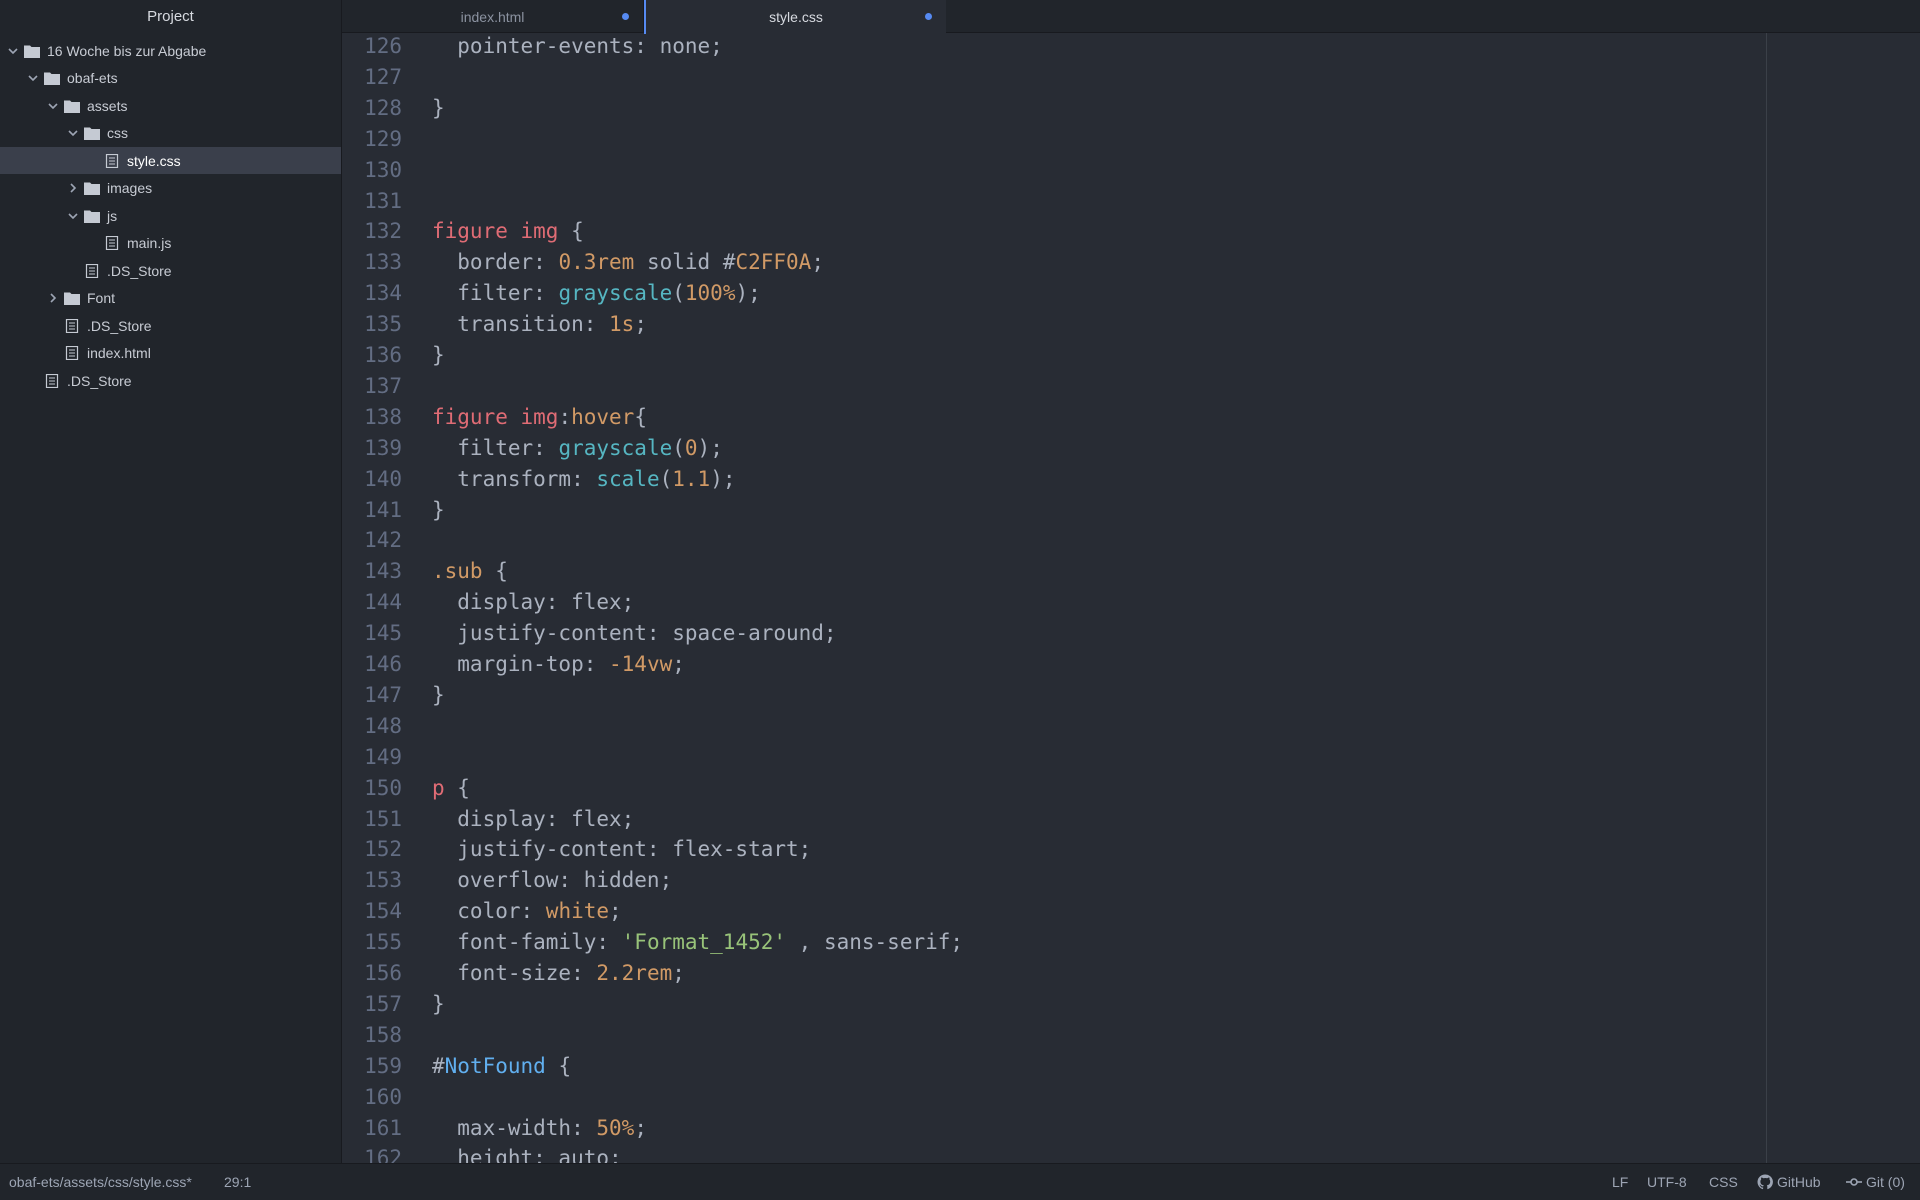 This screenshot has width=1920, height=1200. Describe the element at coordinates (1620, 1182) in the screenshot. I see `status-line-ending: LF` at that location.